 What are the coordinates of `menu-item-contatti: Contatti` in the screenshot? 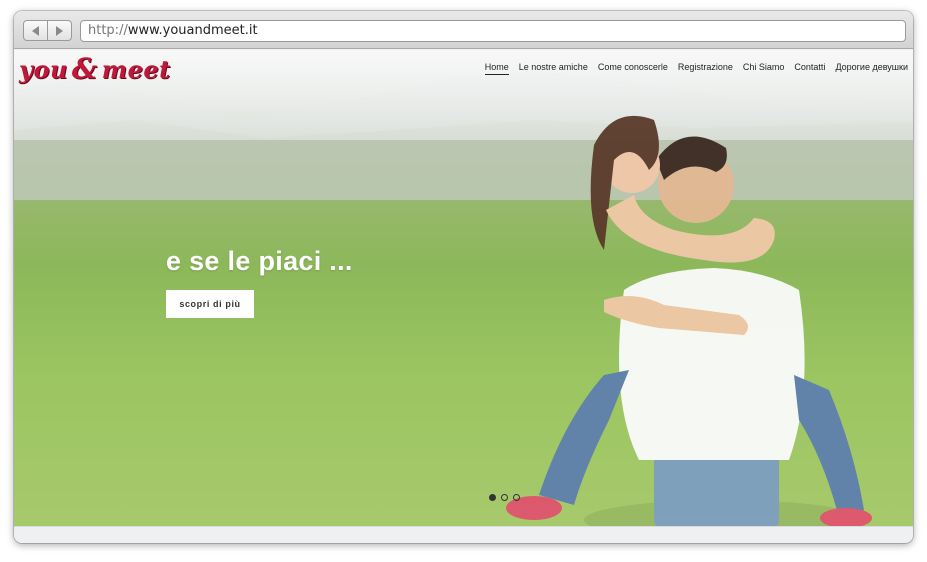 It's located at (809, 68).